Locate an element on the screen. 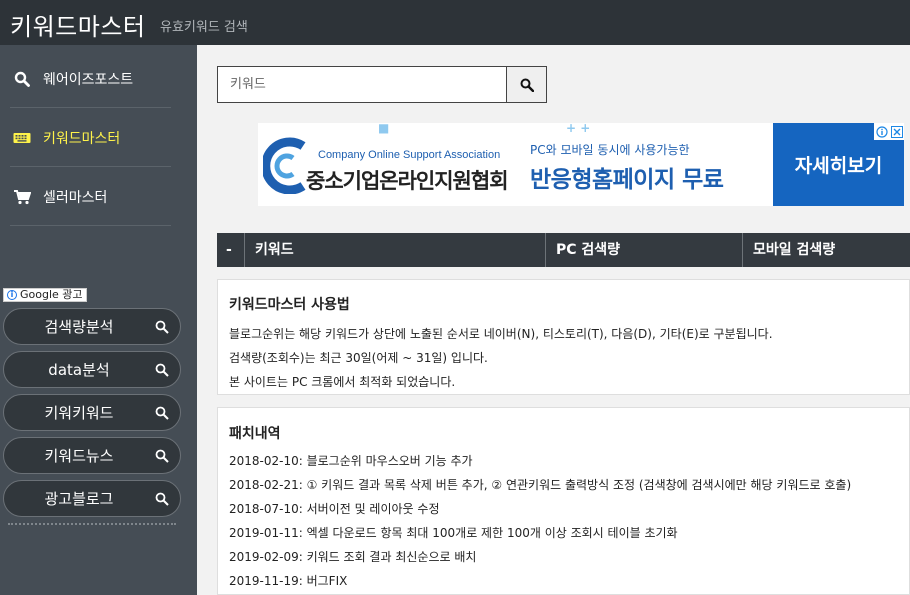 The height and width of the screenshot is (595, 910). close-icon is located at coordinates (896, 131).